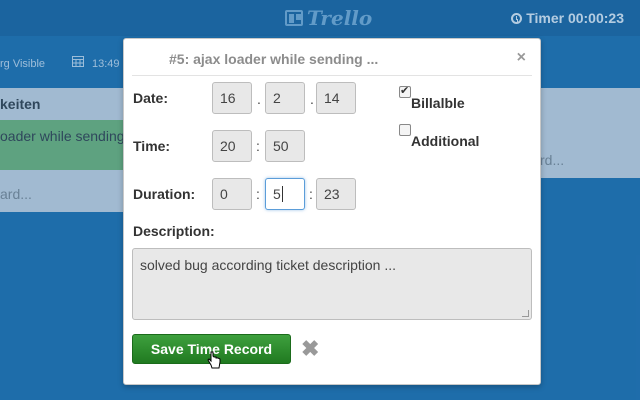 The image size is (640, 400). What do you see at coordinates (282, 194) in the screenshot?
I see `text-caret` at bounding box center [282, 194].